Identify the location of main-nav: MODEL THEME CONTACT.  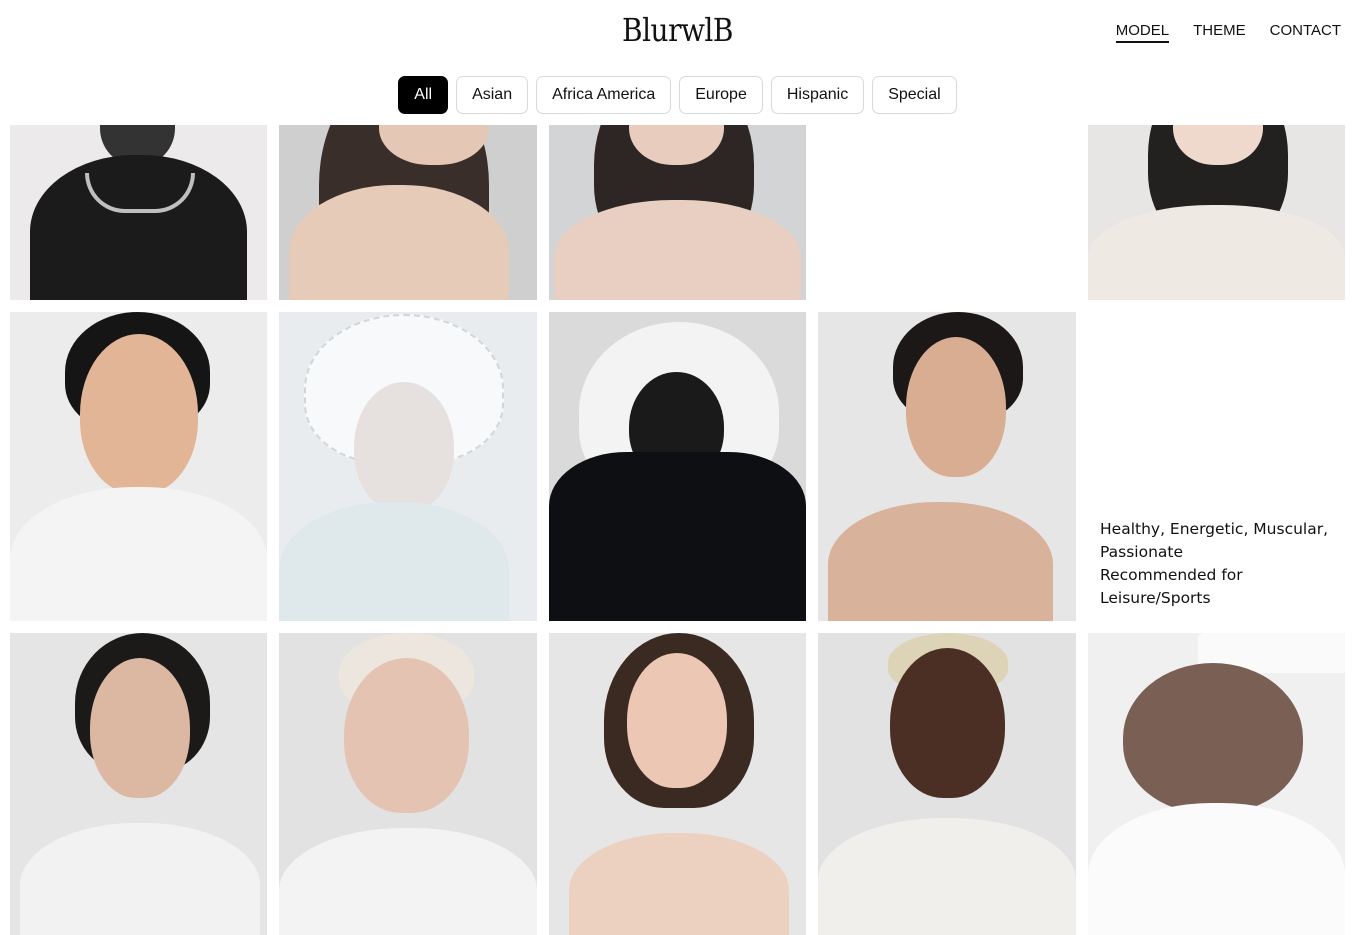
(1228, 32).